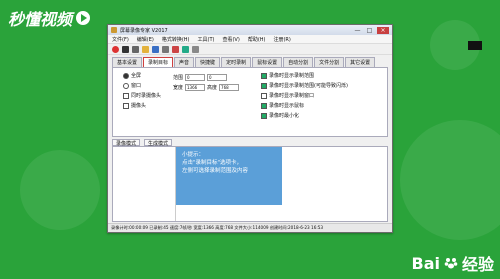 The width and height of the screenshot is (500, 279). I want to click on mode-fullscreen: 全屏, so click(142, 75).